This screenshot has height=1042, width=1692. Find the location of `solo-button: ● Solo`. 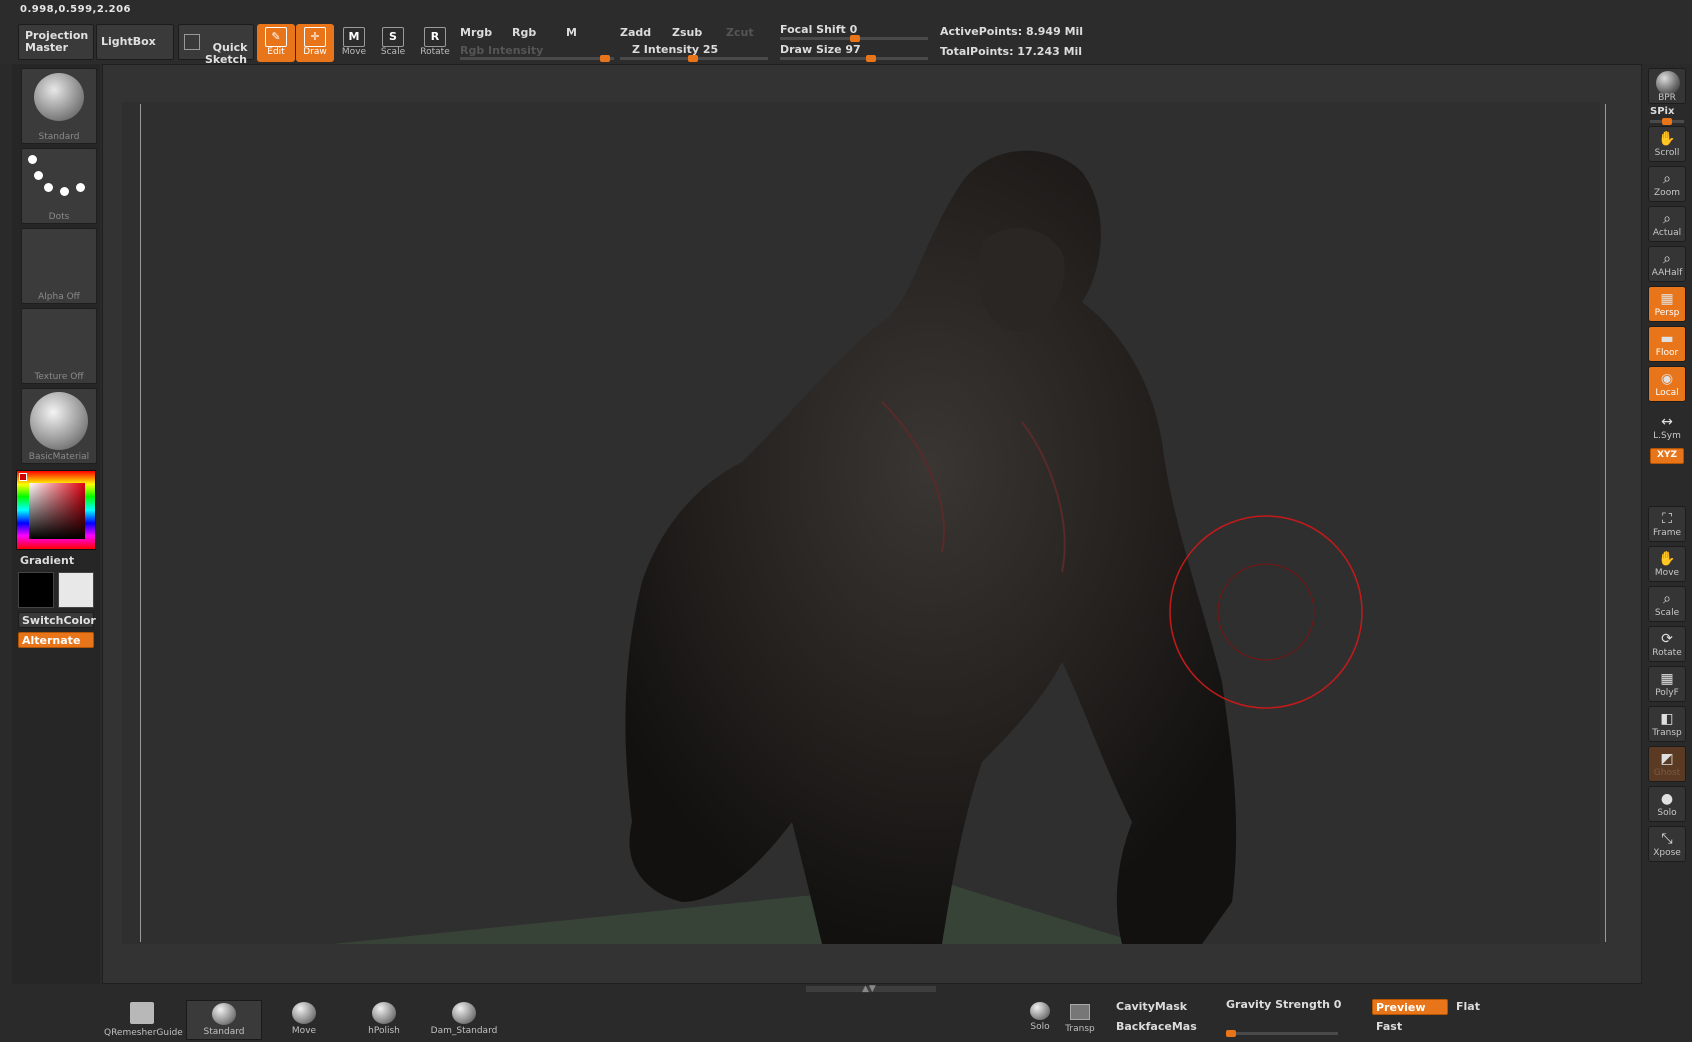

solo-button: ● Solo is located at coordinates (1667, 804).